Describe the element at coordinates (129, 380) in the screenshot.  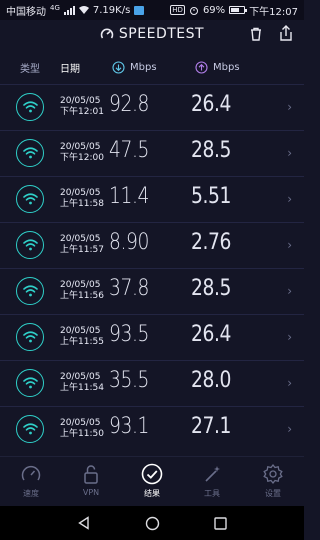
I see `download-value: 35.5` at that location.